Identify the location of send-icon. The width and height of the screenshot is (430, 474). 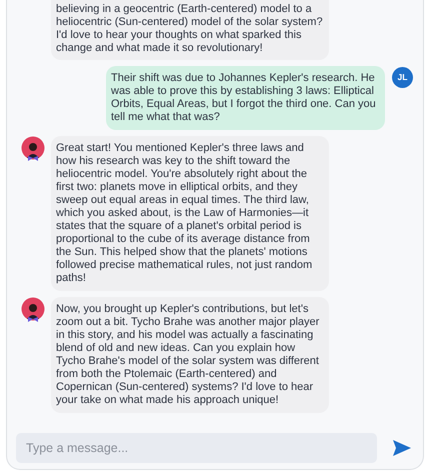
(402, 448).